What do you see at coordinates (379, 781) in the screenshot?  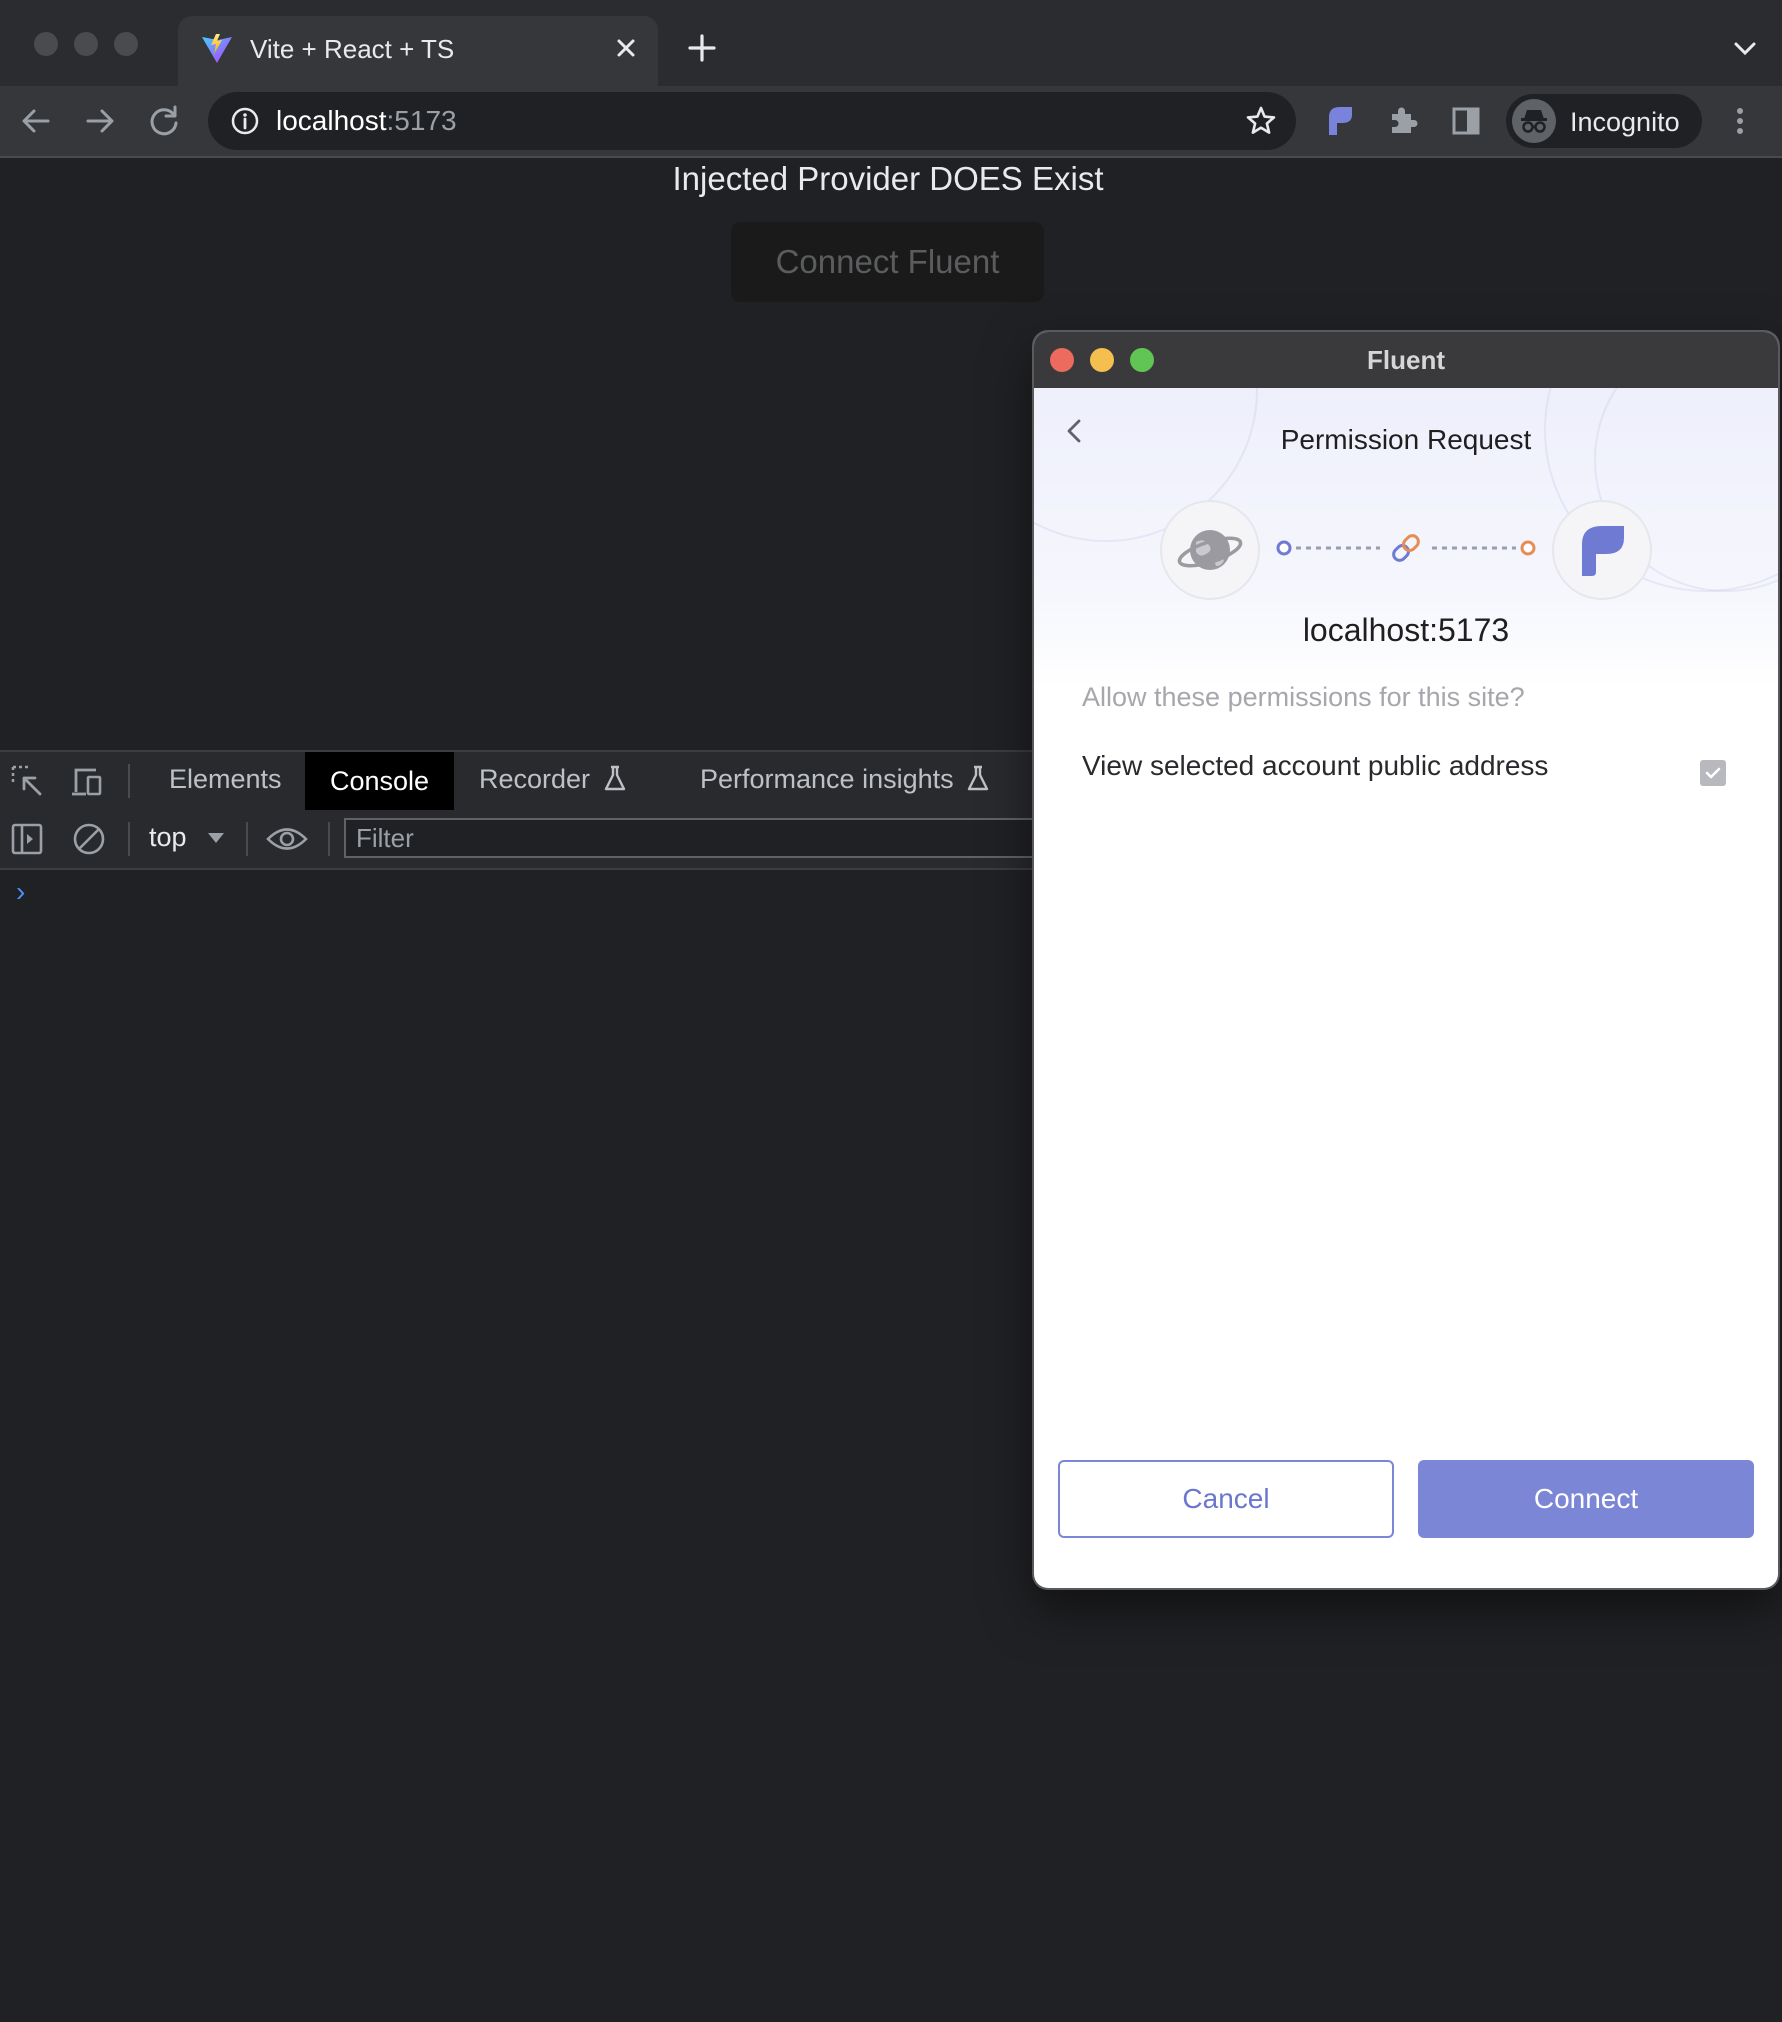 I see `tab-console: Console` at bounding box center [379, 781].